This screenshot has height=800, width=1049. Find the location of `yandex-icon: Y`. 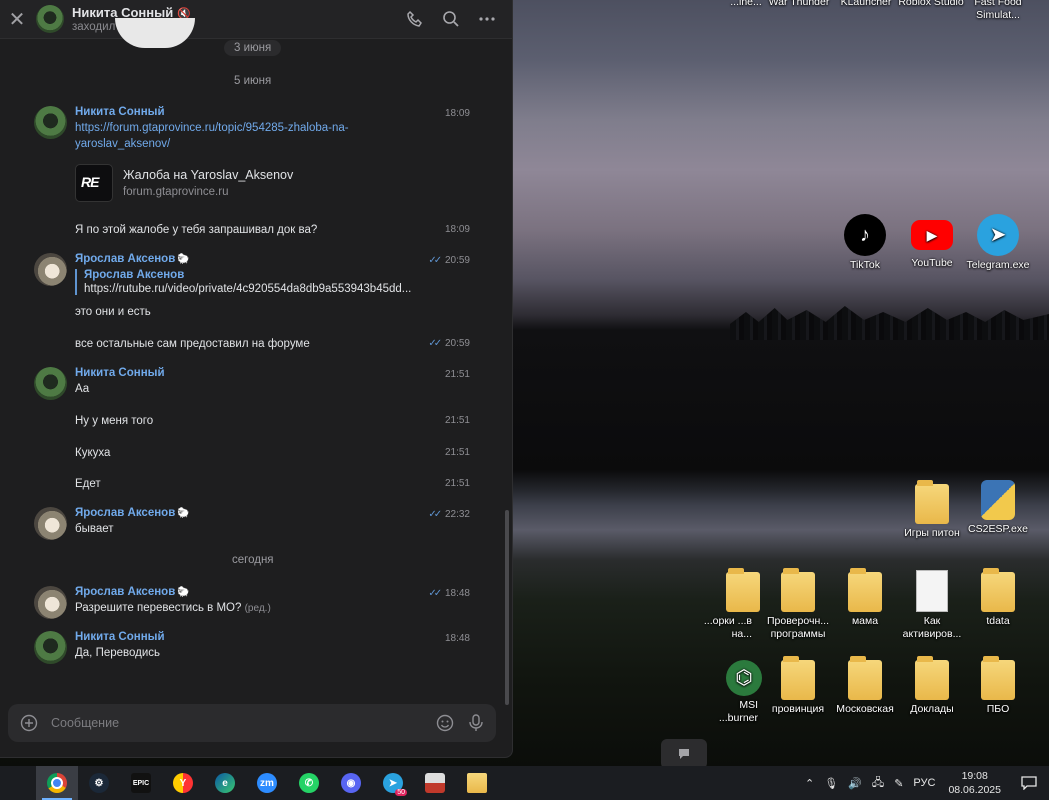

yandex-icon: Y is located at coordinates (183, 783).